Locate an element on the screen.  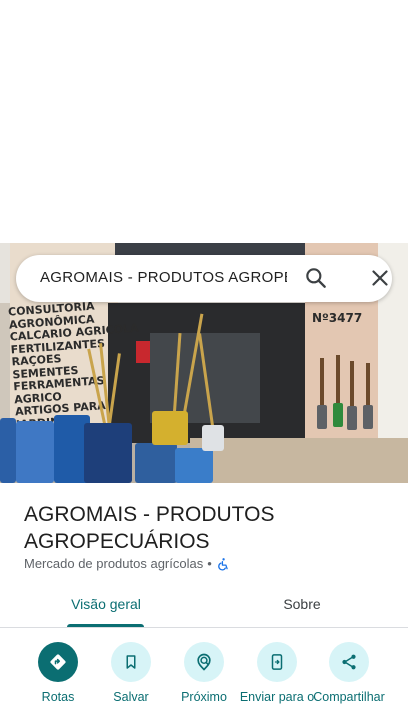
place-tabs: Visão geral Sobre is located at coordinates (204, 606).